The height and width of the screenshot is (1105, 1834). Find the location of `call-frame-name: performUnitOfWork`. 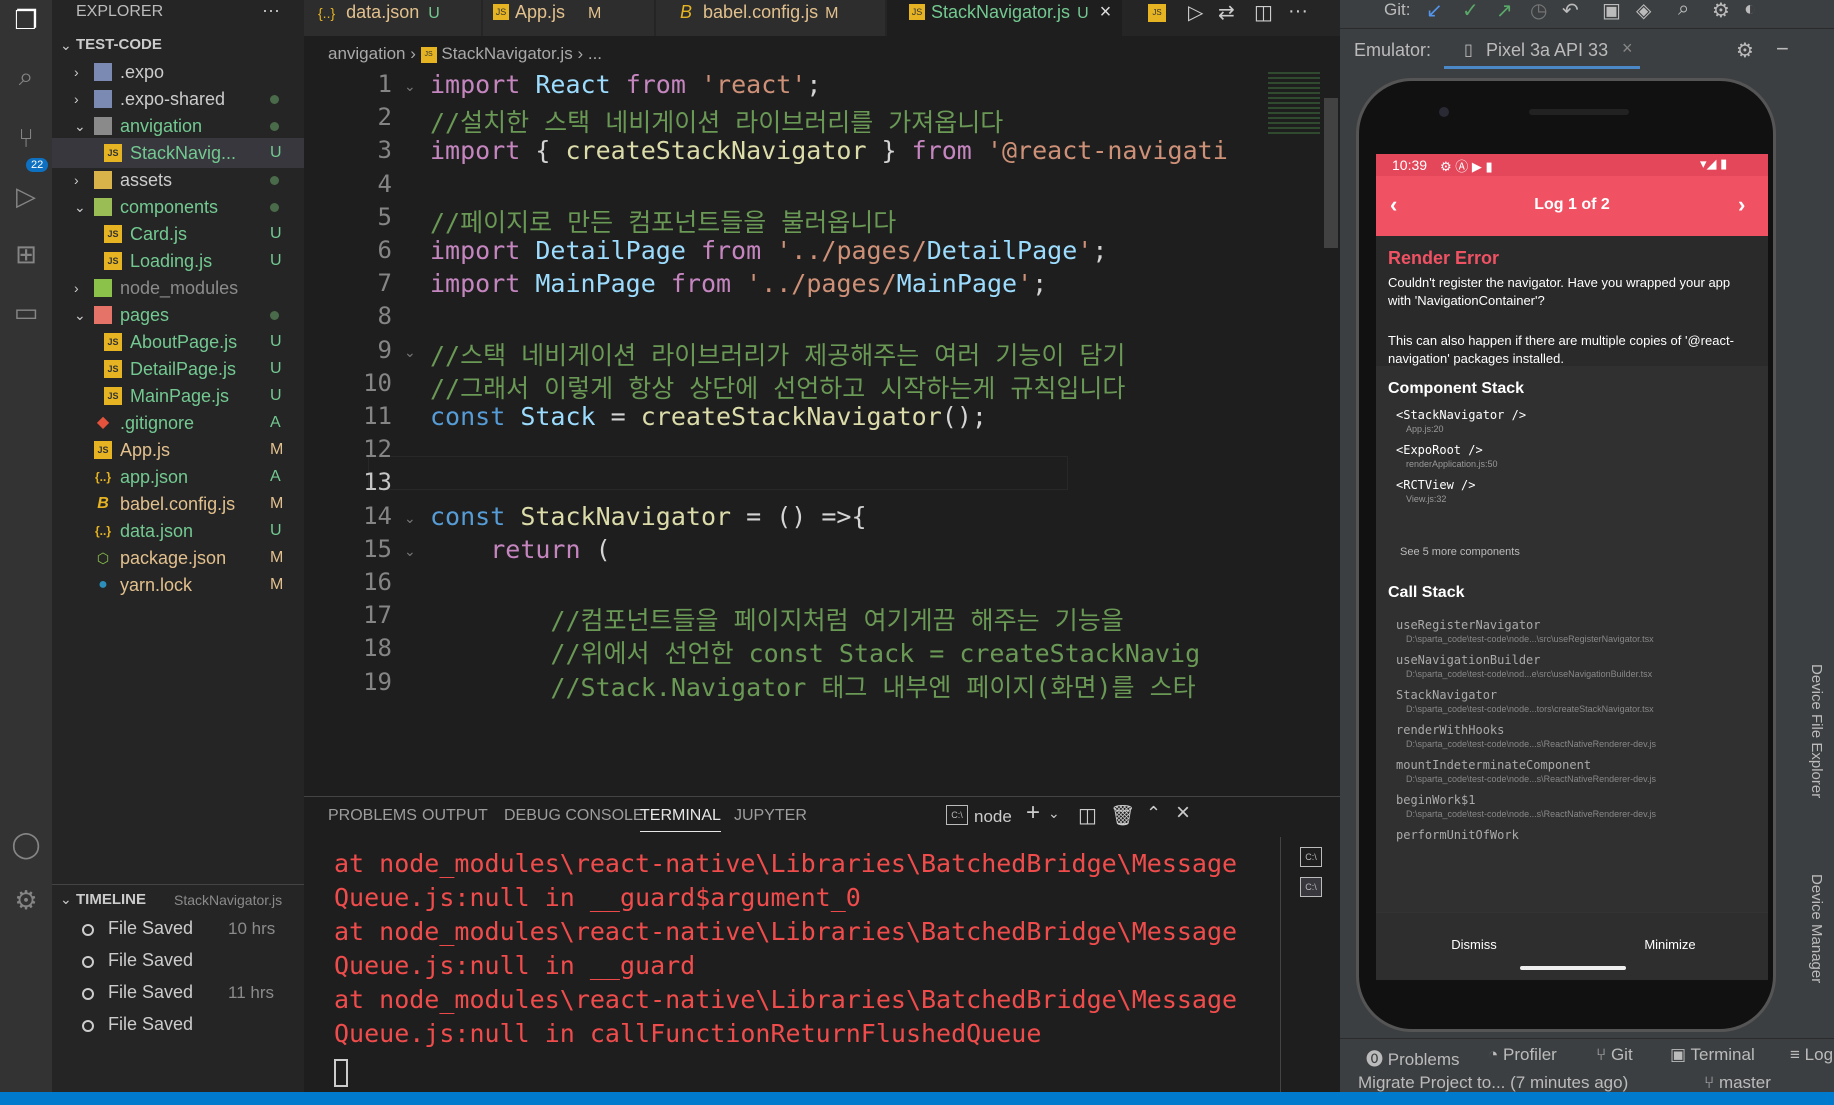

call-frame-name: performUnitOfWork is located at coordinates (1457, 835).